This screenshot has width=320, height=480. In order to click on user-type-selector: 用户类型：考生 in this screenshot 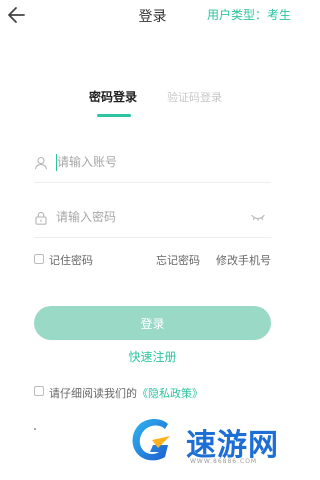, I will do `click(249, 14)`.